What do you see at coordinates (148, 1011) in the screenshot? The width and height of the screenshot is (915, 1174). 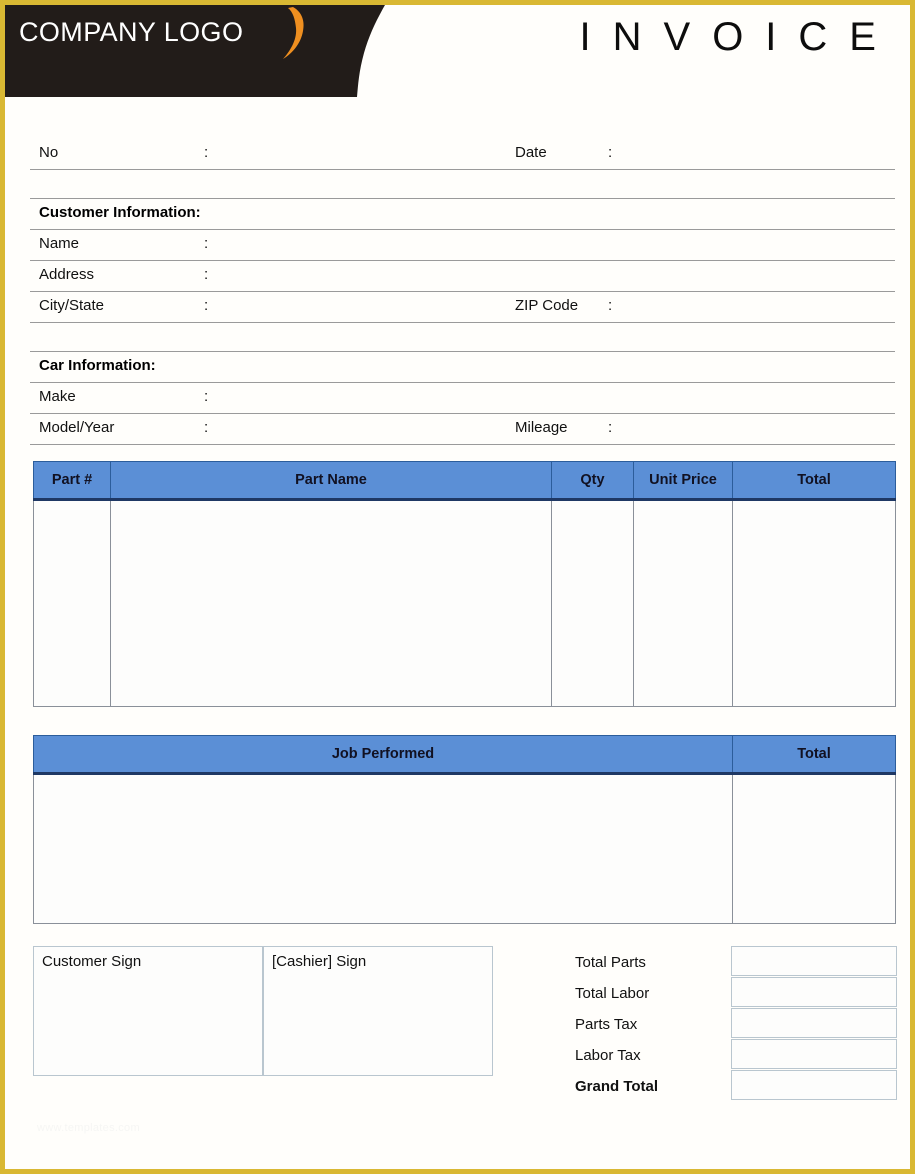 I see `customer-signature-box: Customer Sign` at bounding box center [148, 1011].